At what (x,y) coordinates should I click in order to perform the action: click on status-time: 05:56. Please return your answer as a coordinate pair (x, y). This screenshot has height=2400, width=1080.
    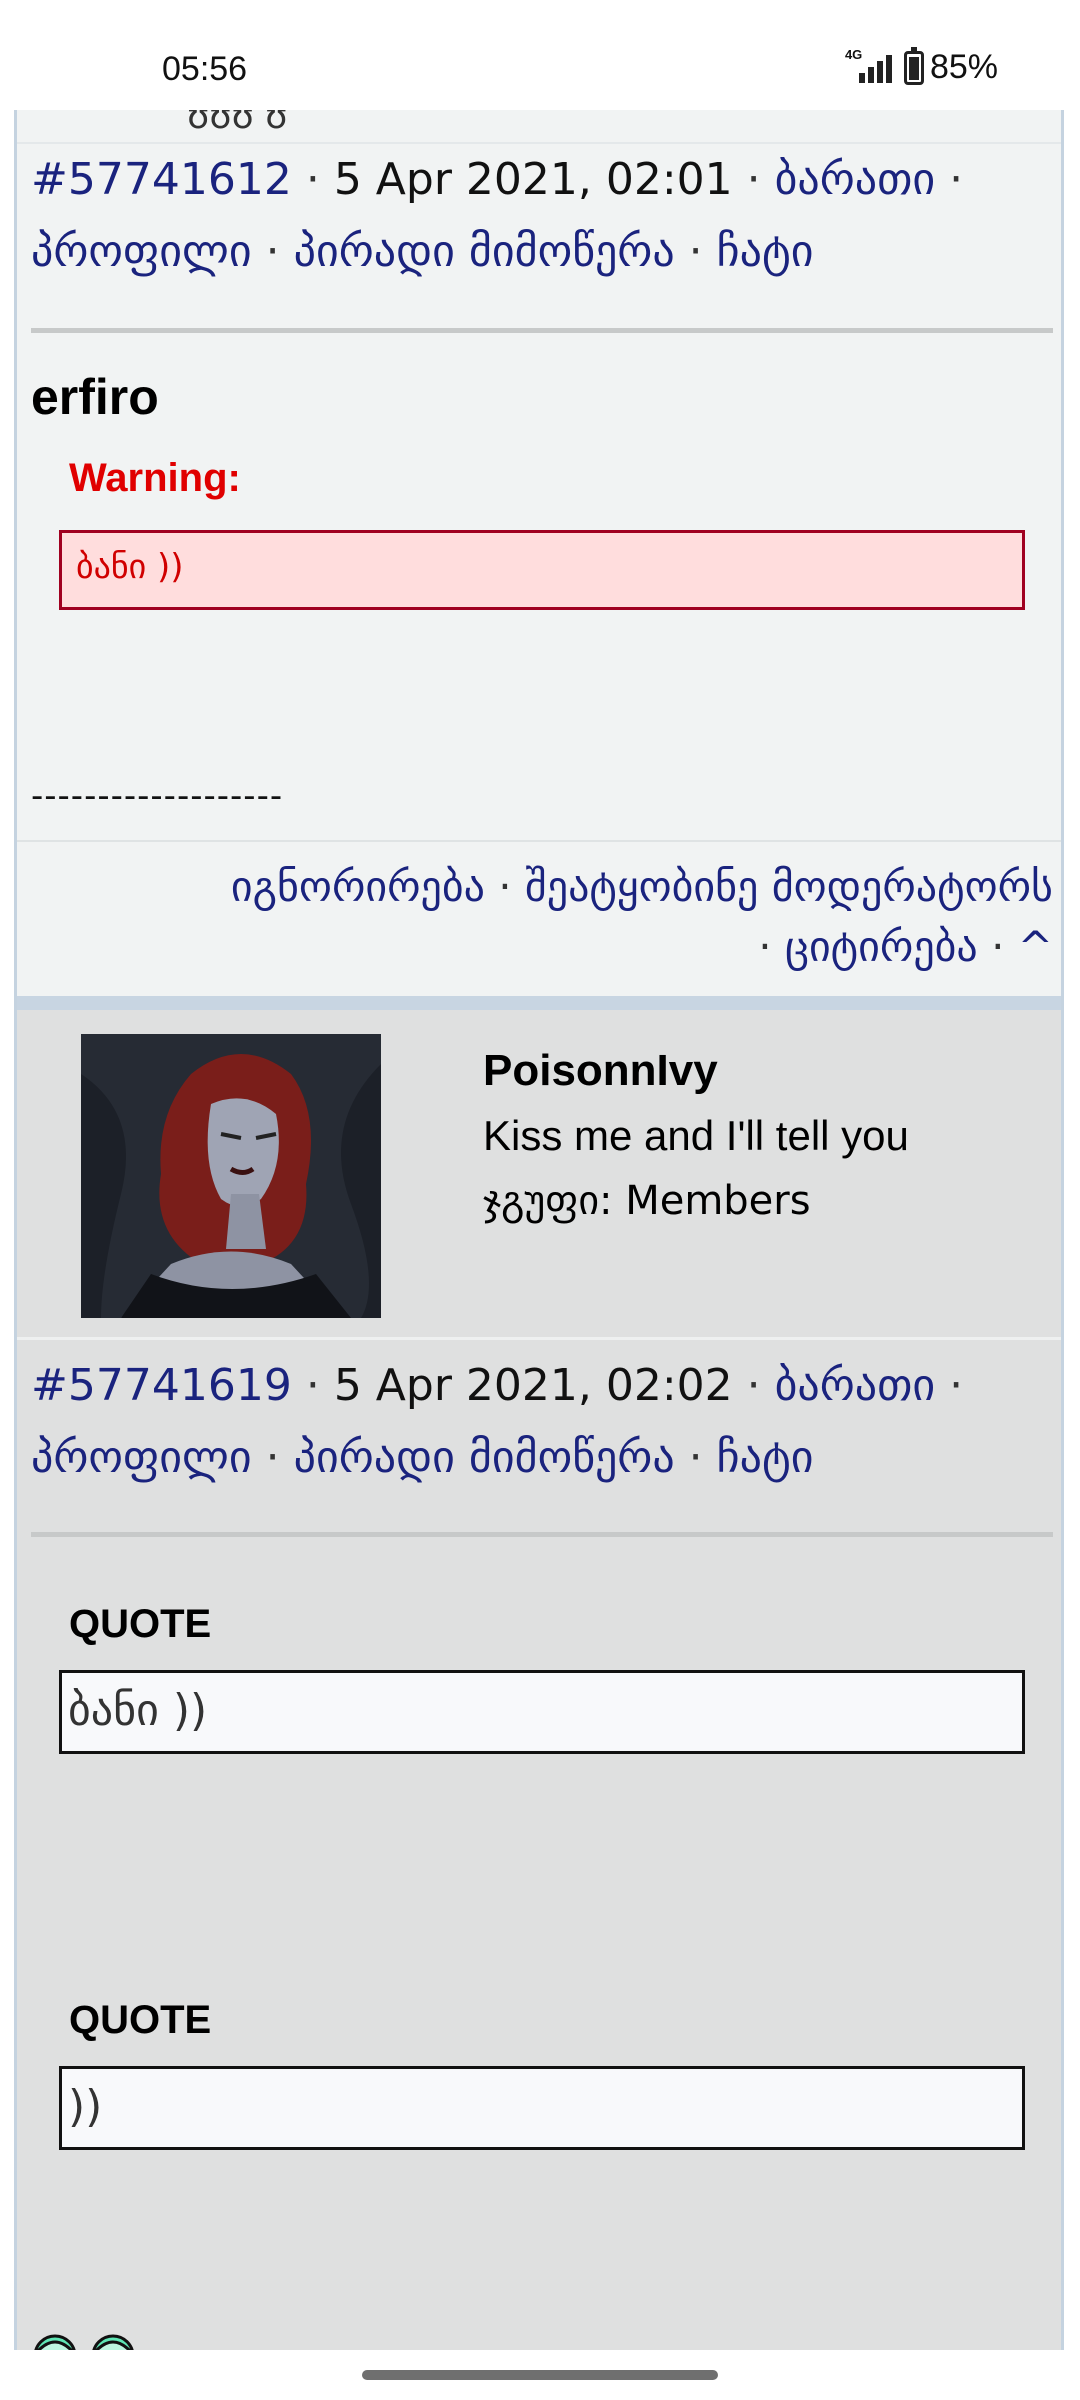
    Looking at the image, I should click on (205, 69).